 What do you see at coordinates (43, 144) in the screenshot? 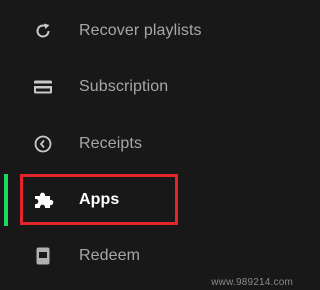
I see `clock-icon` at bounding box center [43, 144].